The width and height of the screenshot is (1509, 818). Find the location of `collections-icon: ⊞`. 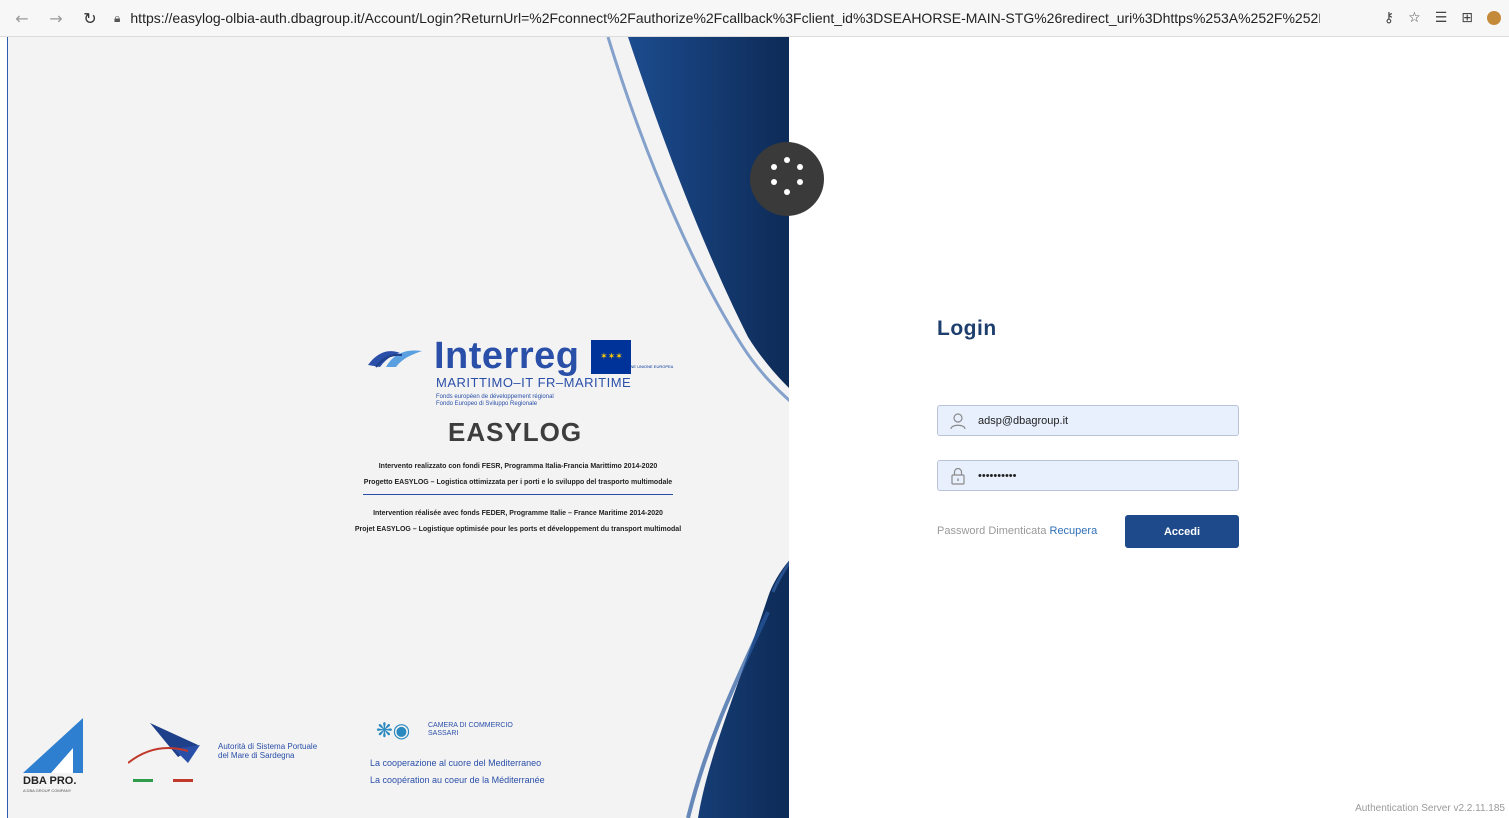

collections-icon: ⊞ is located at coordinates (1467, 18).